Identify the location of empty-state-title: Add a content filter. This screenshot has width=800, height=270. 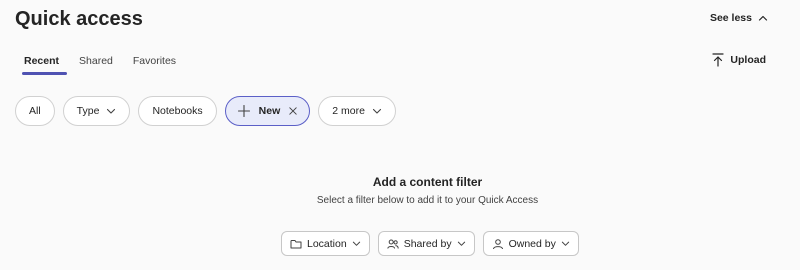
(427, 182).